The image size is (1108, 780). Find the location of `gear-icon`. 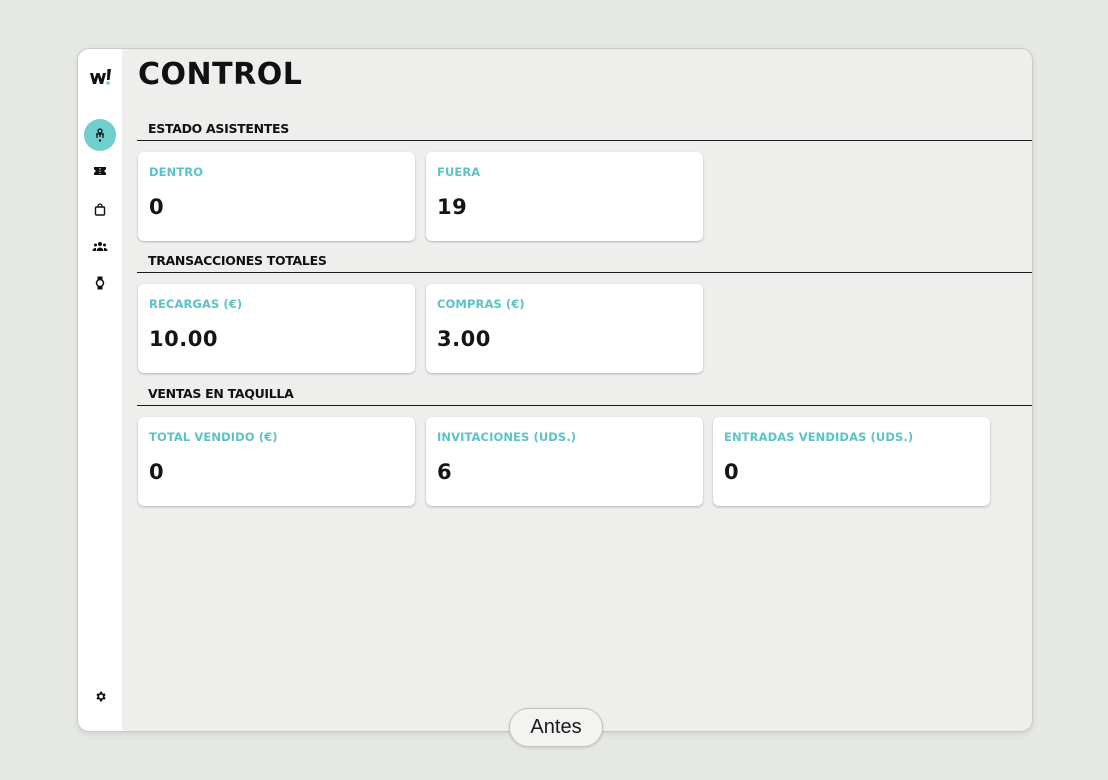

gear-icon is located at coordinates (100, 696).